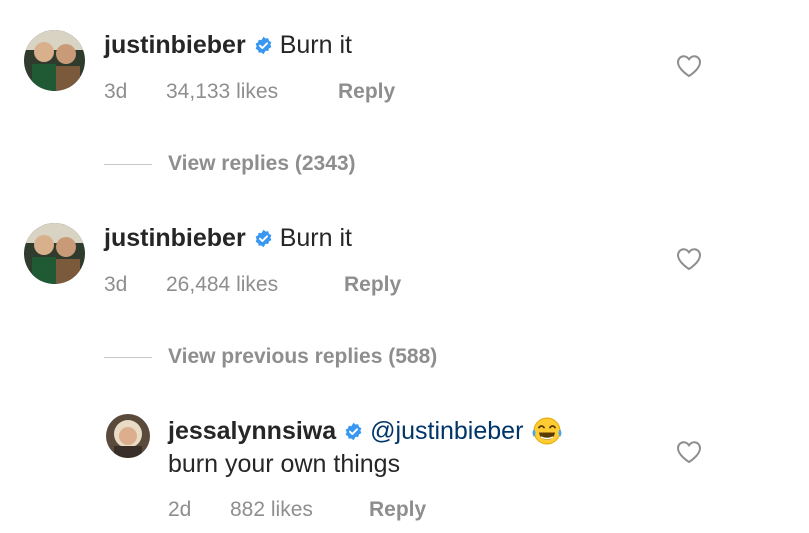  What do you see at coordinates (302, 357) in the screenshot?
I see `view-previous-replies-button: View previous replies (588)` at bounding box center [302, 357].